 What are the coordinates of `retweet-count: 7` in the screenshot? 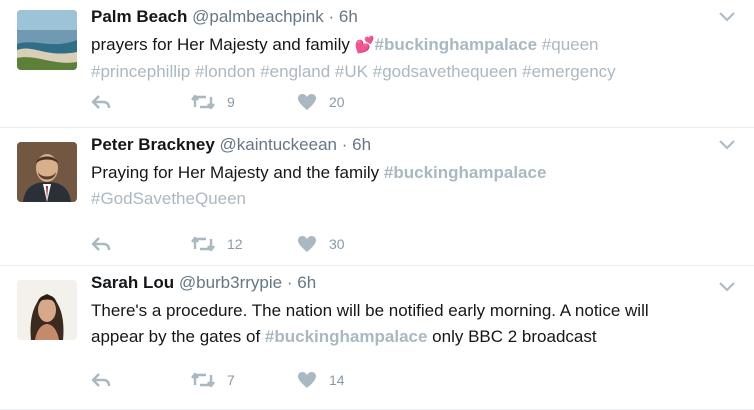 It's located at (231, 380).